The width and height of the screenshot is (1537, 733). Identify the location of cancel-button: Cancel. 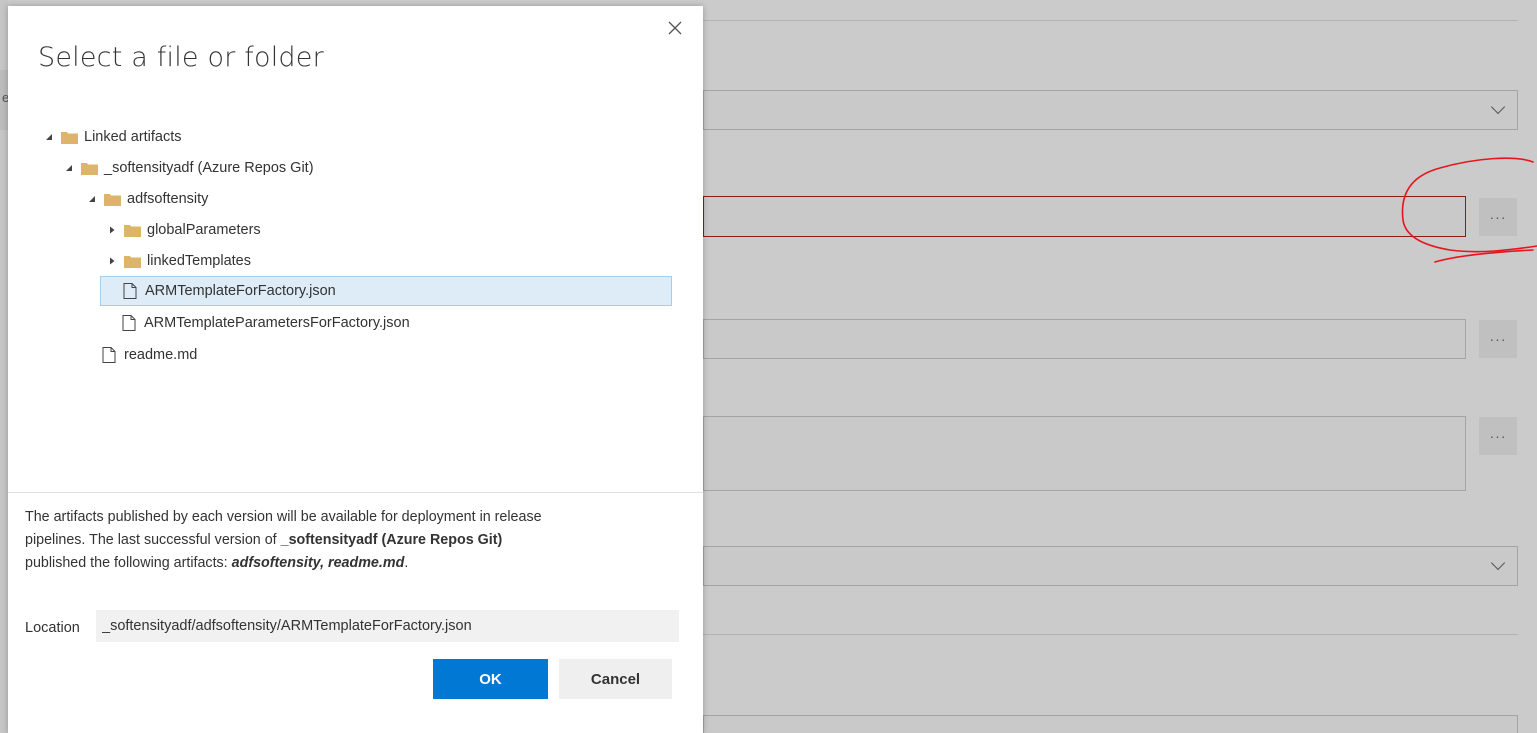
(615, 679).